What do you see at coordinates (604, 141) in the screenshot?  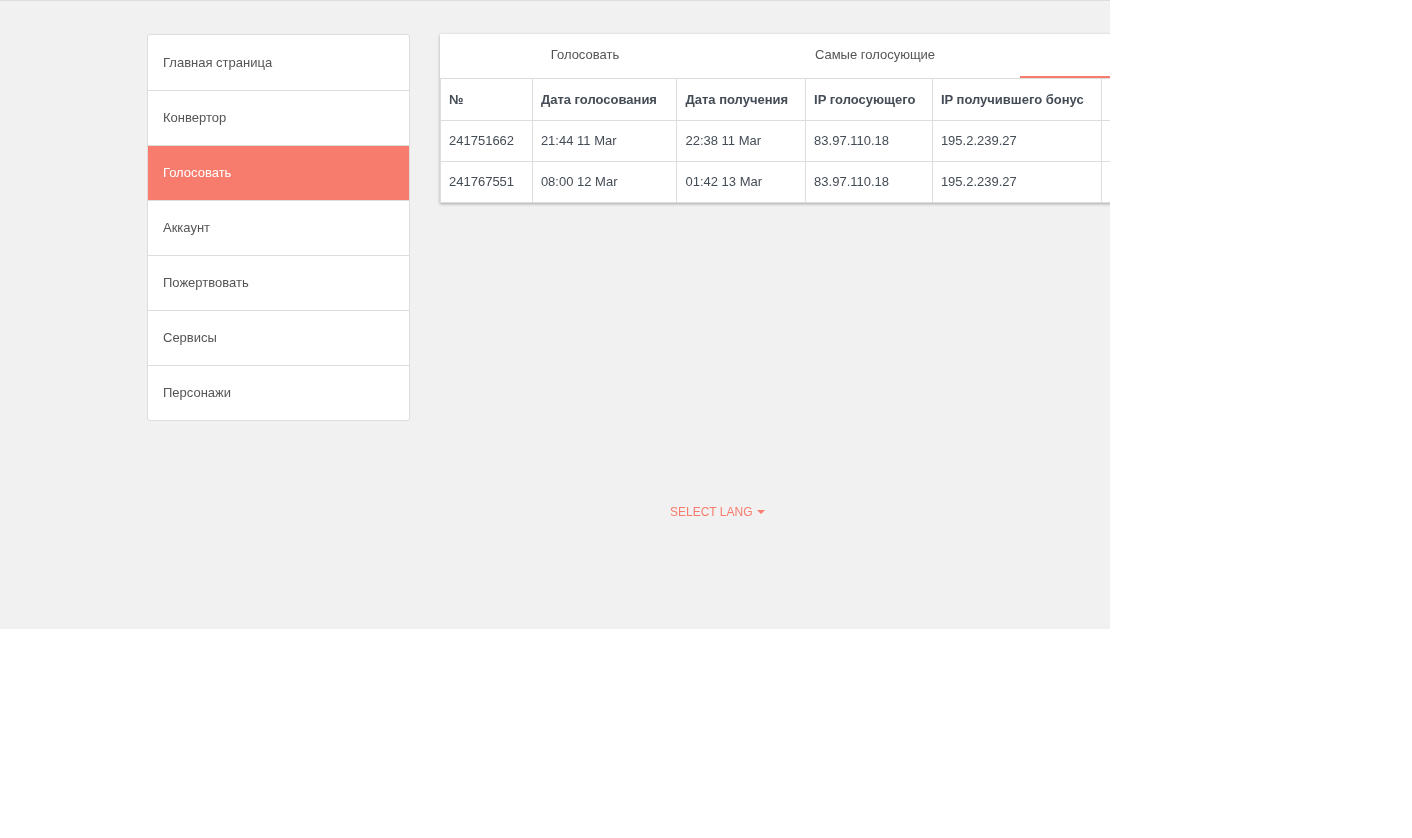 I see `table-cell: 21:44 11 Mar` at bounding box center [604, 141].